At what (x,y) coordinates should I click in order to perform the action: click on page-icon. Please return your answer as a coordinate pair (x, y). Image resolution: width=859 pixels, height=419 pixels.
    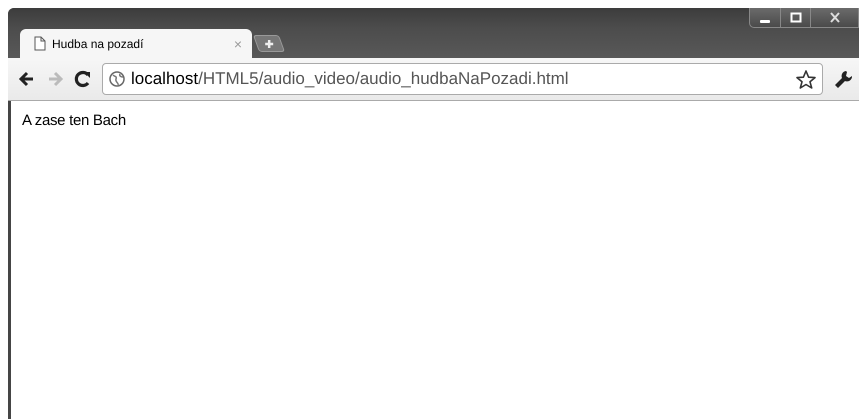
    Looking at the image, I should click on (40, 43).